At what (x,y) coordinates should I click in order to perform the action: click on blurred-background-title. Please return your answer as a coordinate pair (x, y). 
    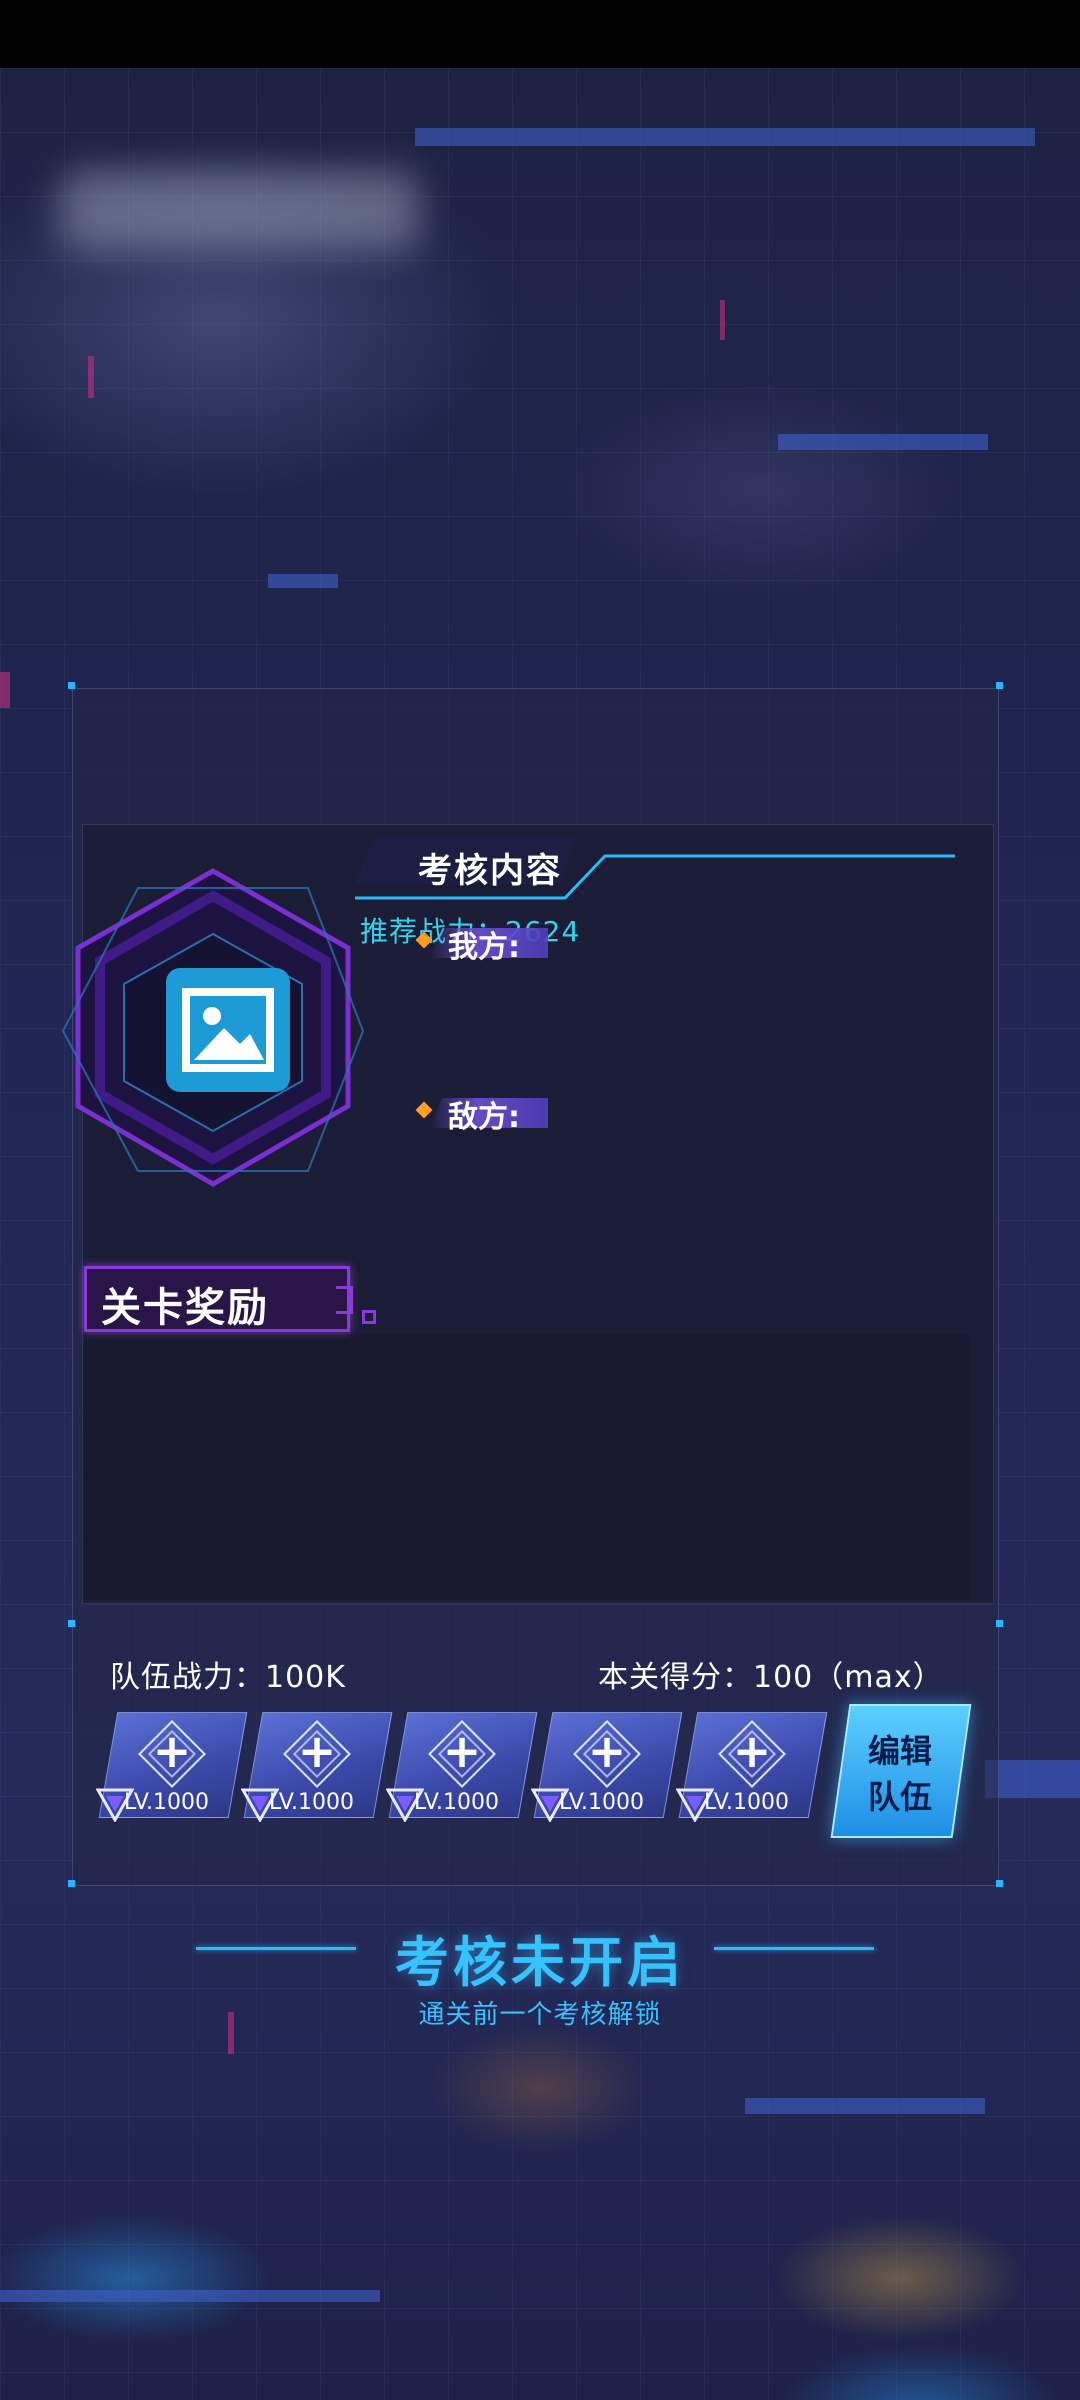
    Looking at the image, I should click on (240, 210).